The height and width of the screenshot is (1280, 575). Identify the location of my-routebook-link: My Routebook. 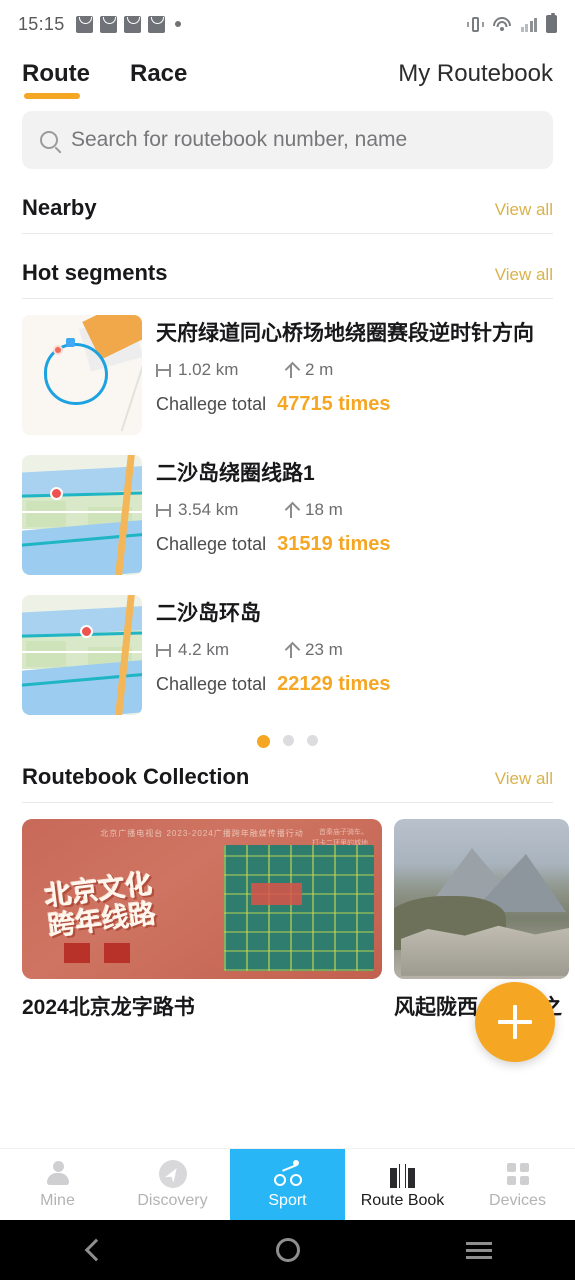
(475, 80).